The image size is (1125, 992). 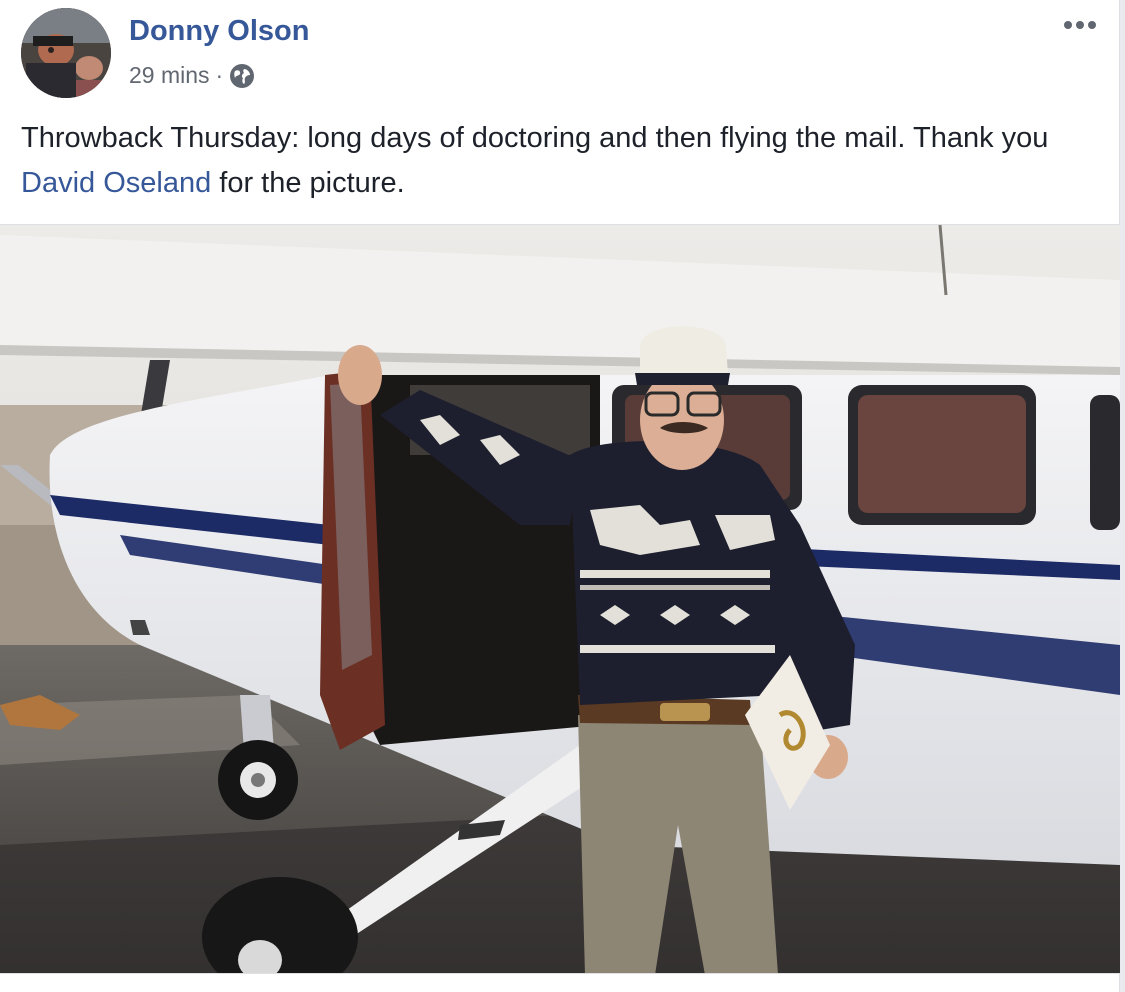 What do you see at coordinates (560, 55) in the screenshot?
I see `post-header: Donny Olson 29 mins ·` at bounding box center [560, 55].